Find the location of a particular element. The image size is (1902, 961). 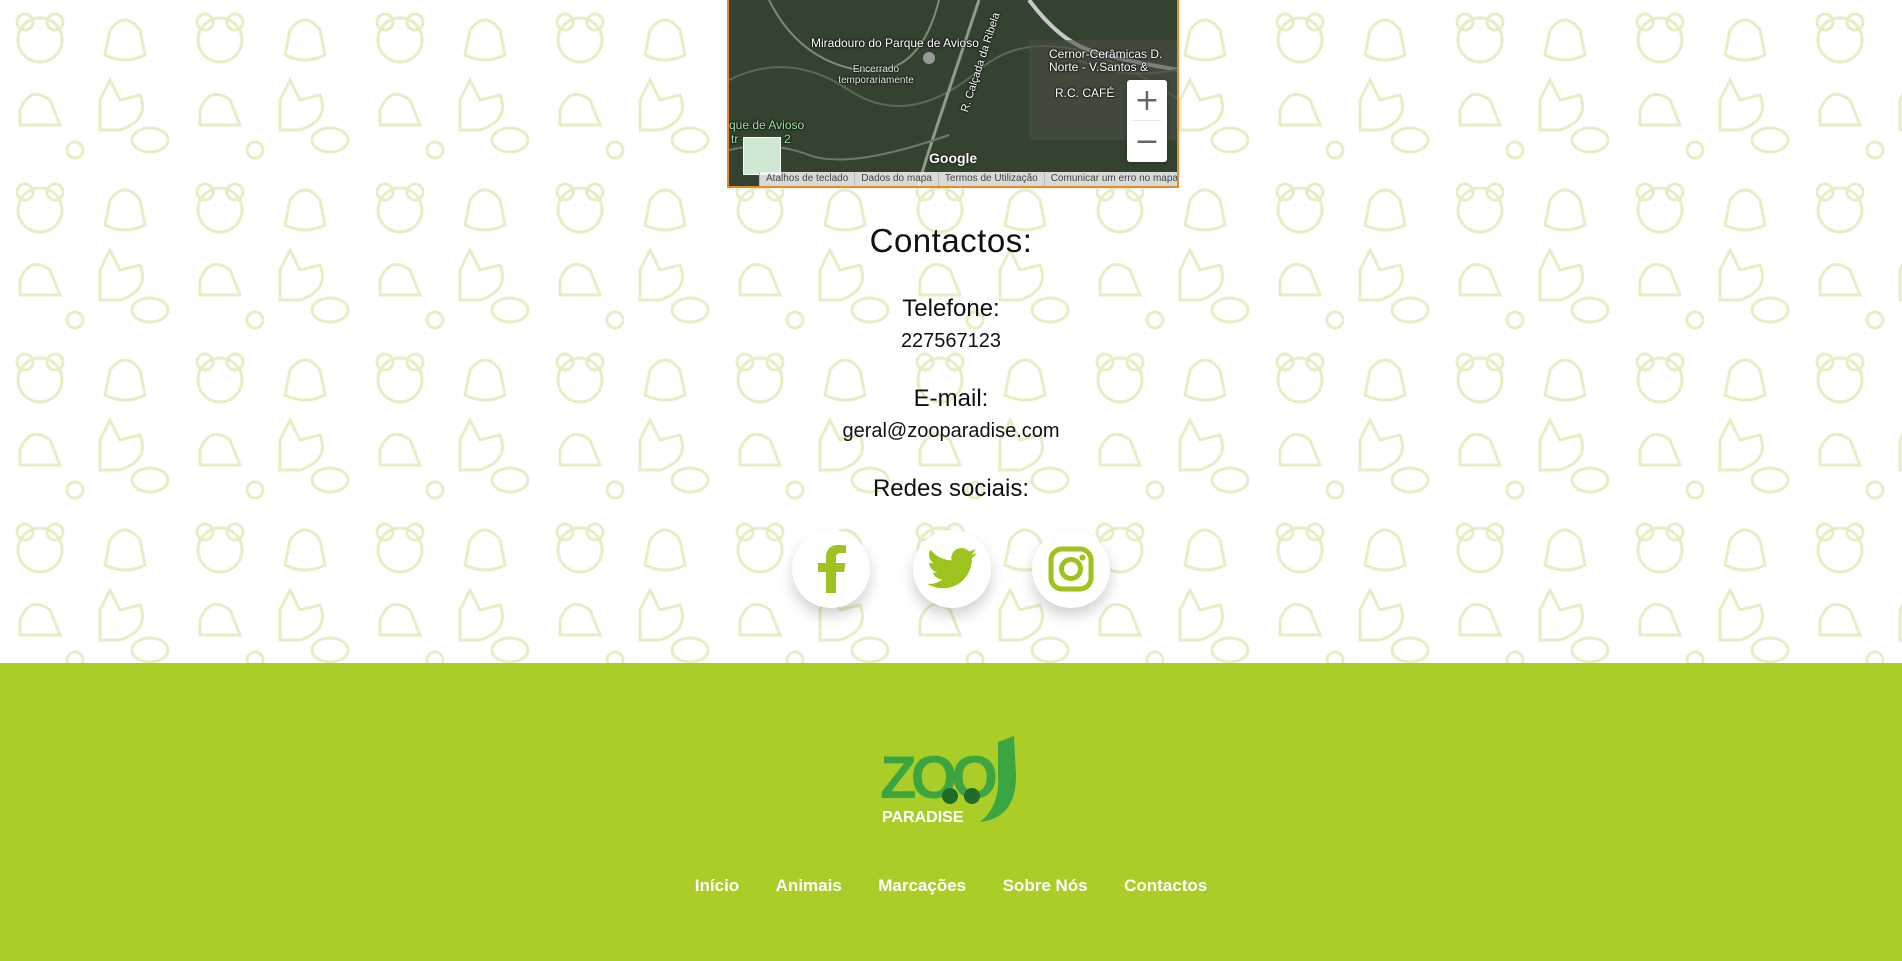

footer-link-marcacoes: Marcações is located at coordinates (922, 886).